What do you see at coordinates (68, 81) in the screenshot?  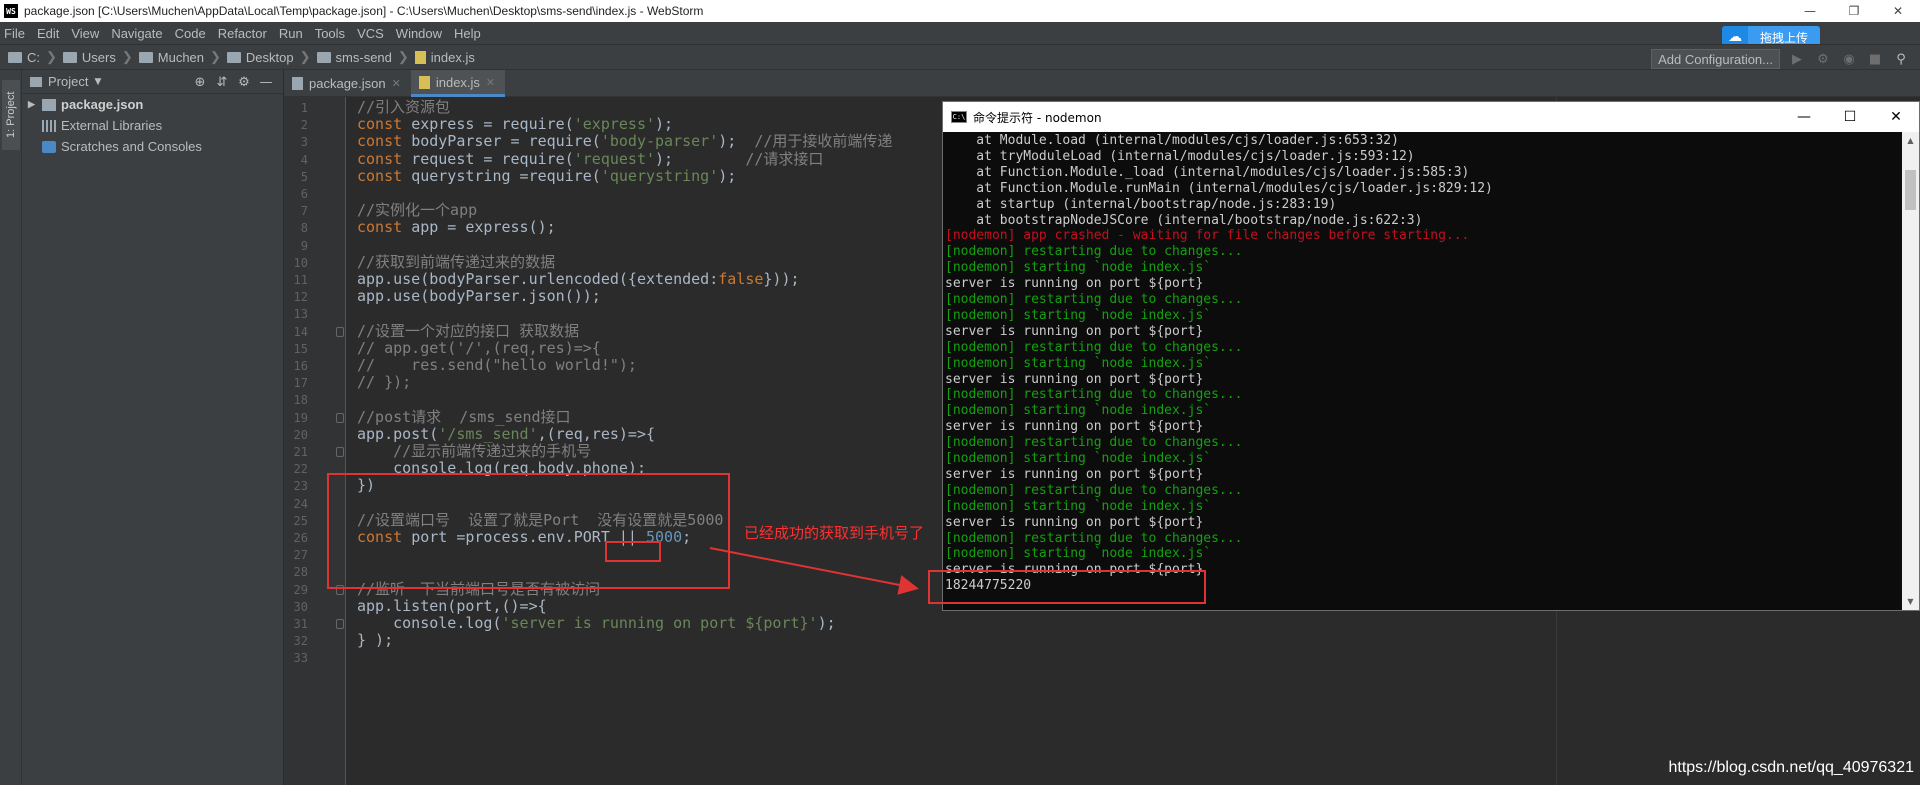 I see `project-title: Project` at bounding box center [68, 81].